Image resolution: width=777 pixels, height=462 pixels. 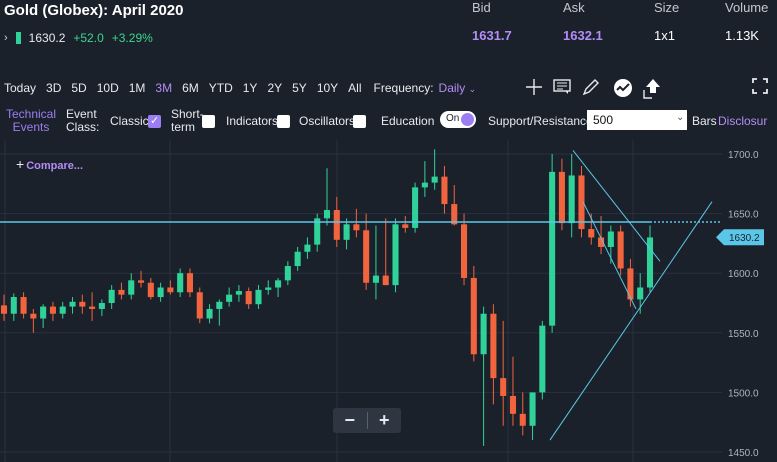 What do you see at coordinates (666, 21) in the screenshot?
I see `size-stat: Size 1x1` at bounding box center [666, 21].